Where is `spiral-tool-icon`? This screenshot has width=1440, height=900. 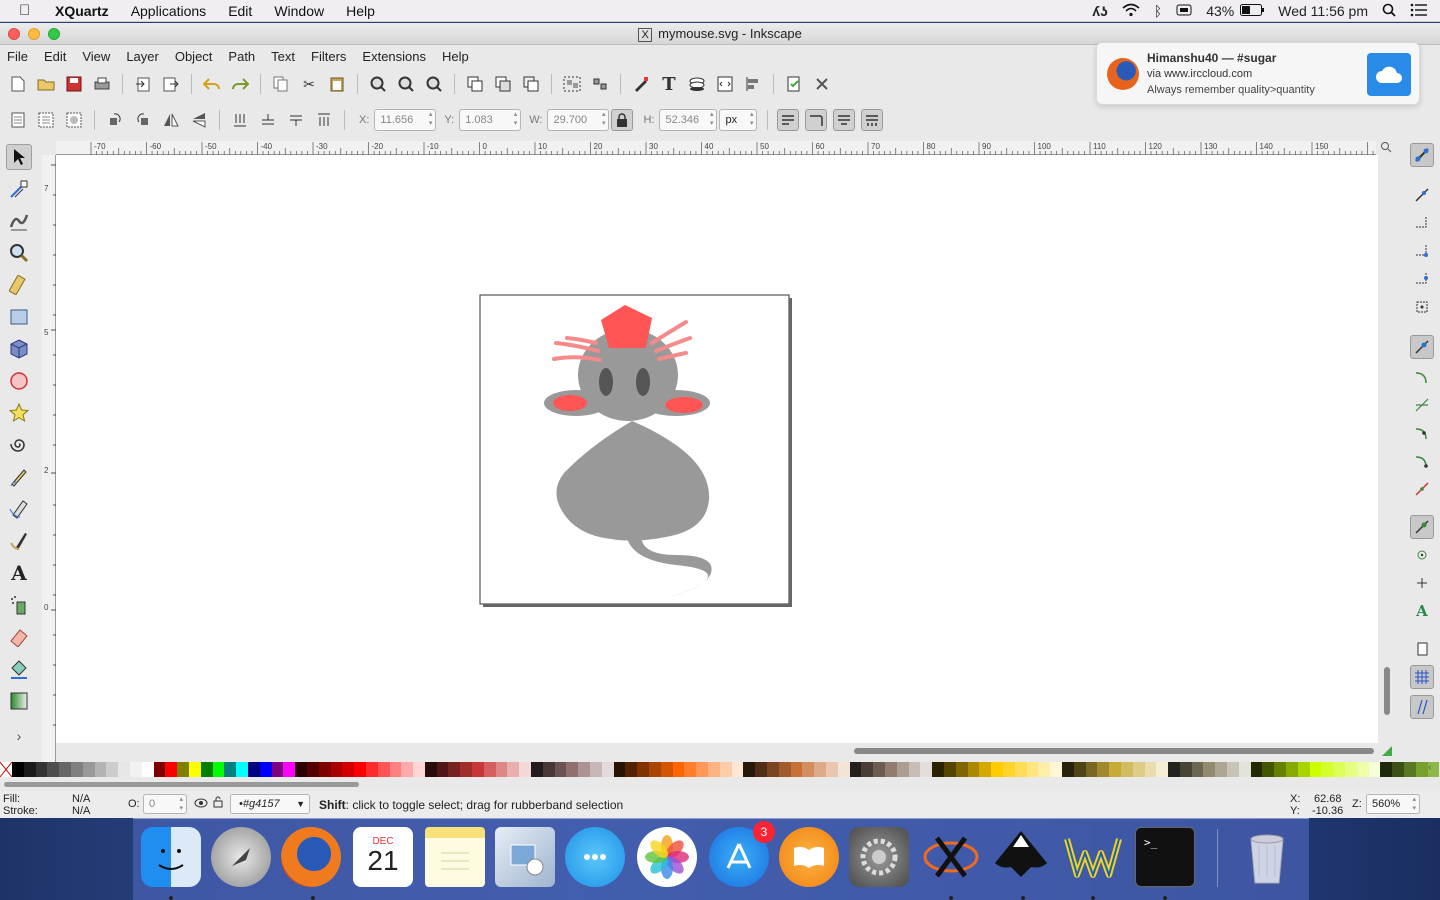
spiral-tool-icon is located at coordinates (19, 445).